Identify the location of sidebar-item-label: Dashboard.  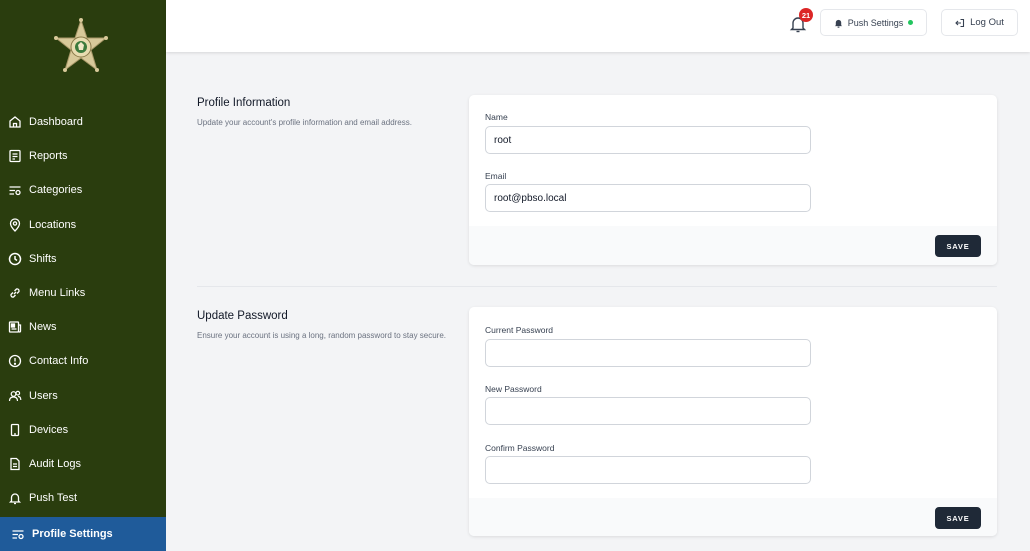
(56, 122).